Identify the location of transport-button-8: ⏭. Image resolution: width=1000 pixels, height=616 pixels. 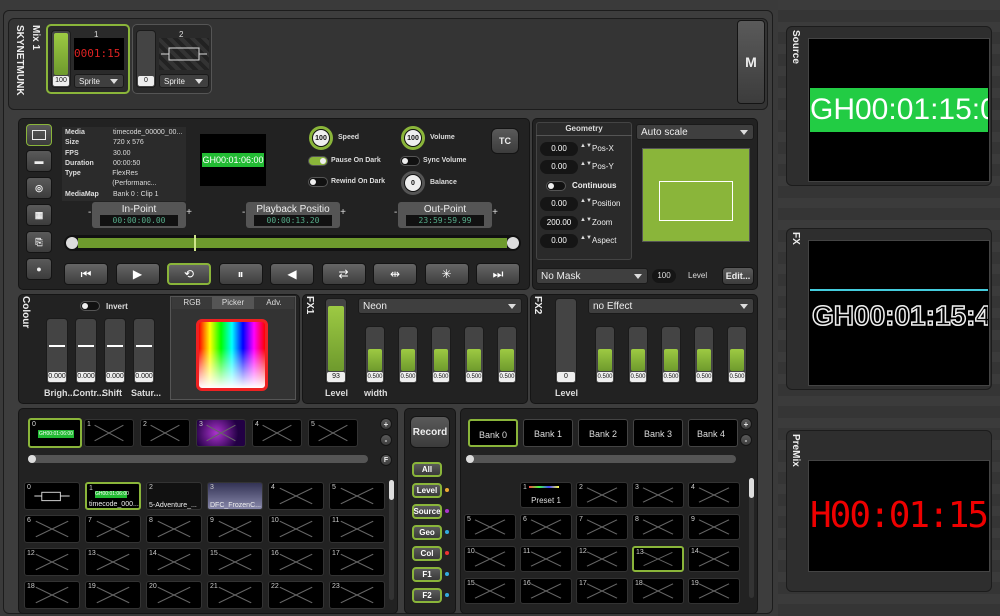
(498, 274).